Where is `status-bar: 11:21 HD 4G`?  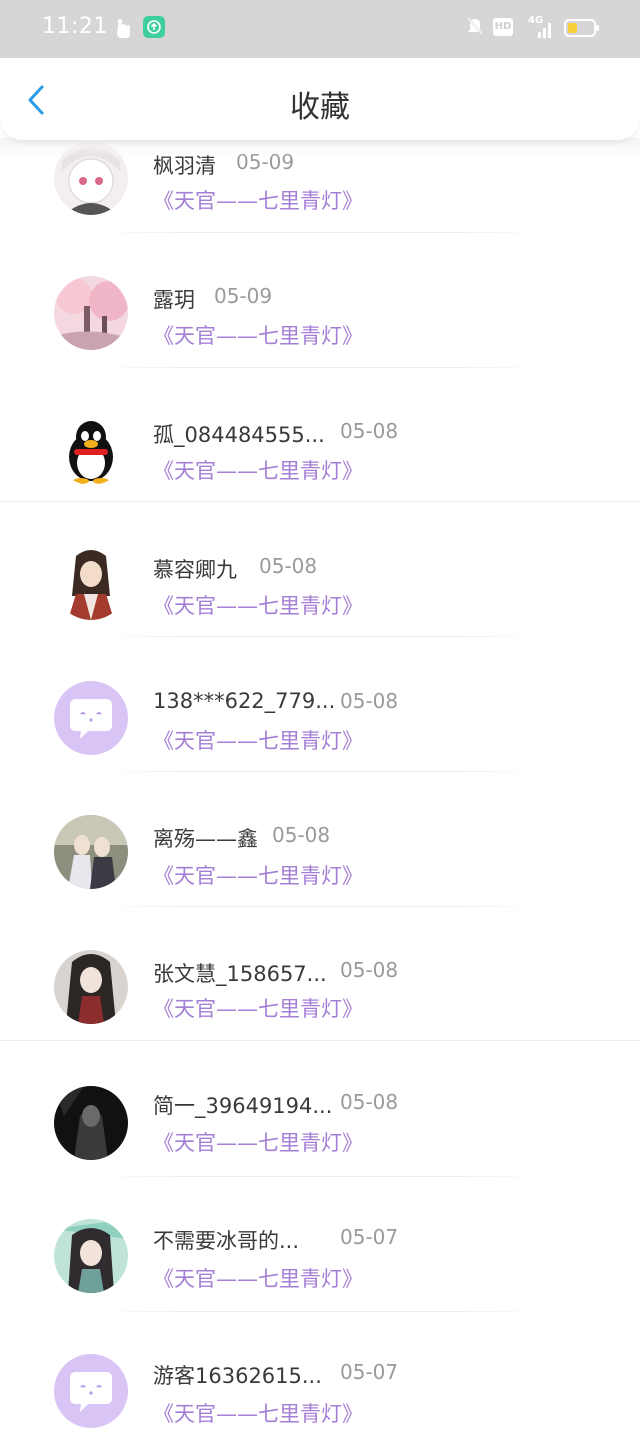 status-bar: 11:21 HD 4G is located at coordinates (320, 29).